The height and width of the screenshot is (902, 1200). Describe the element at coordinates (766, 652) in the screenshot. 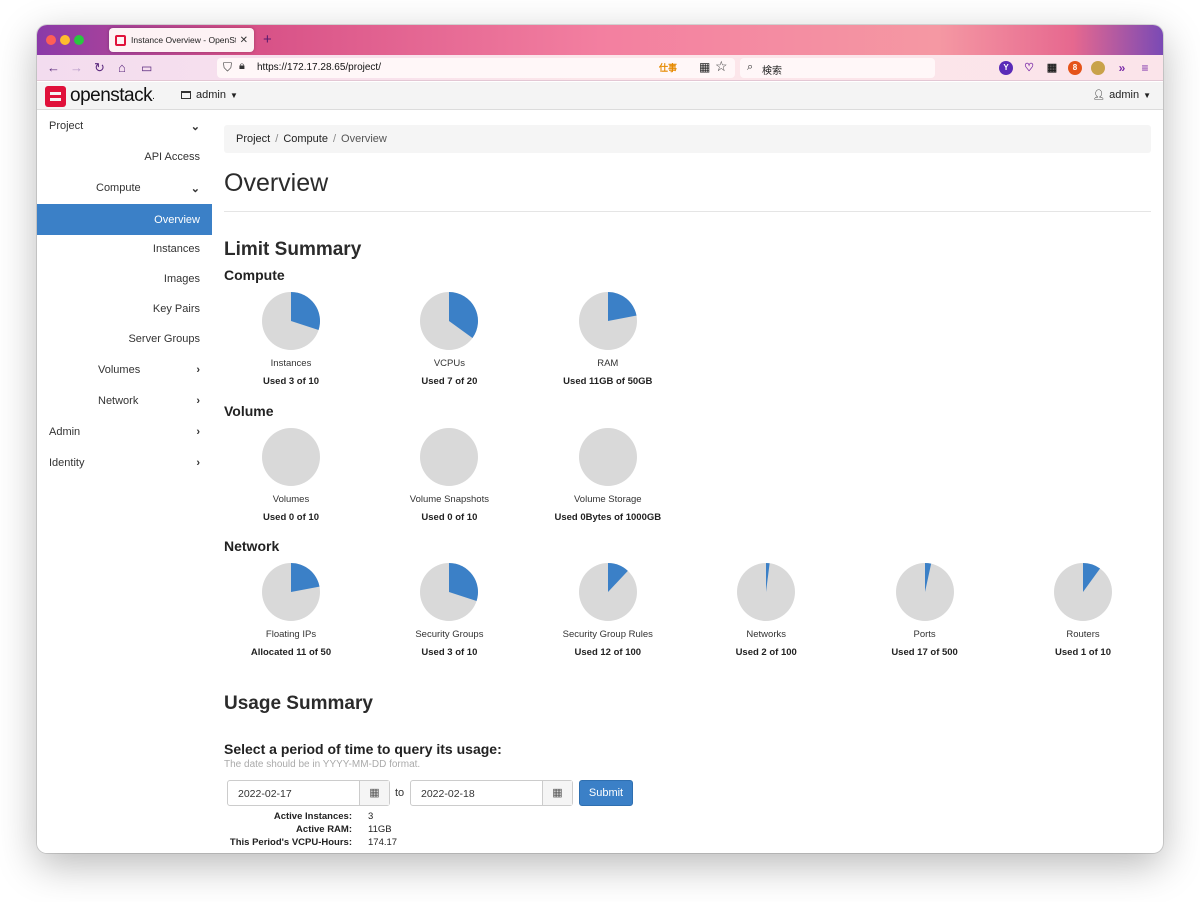

I see `pie-usage: Used 2 of 100` at that location.